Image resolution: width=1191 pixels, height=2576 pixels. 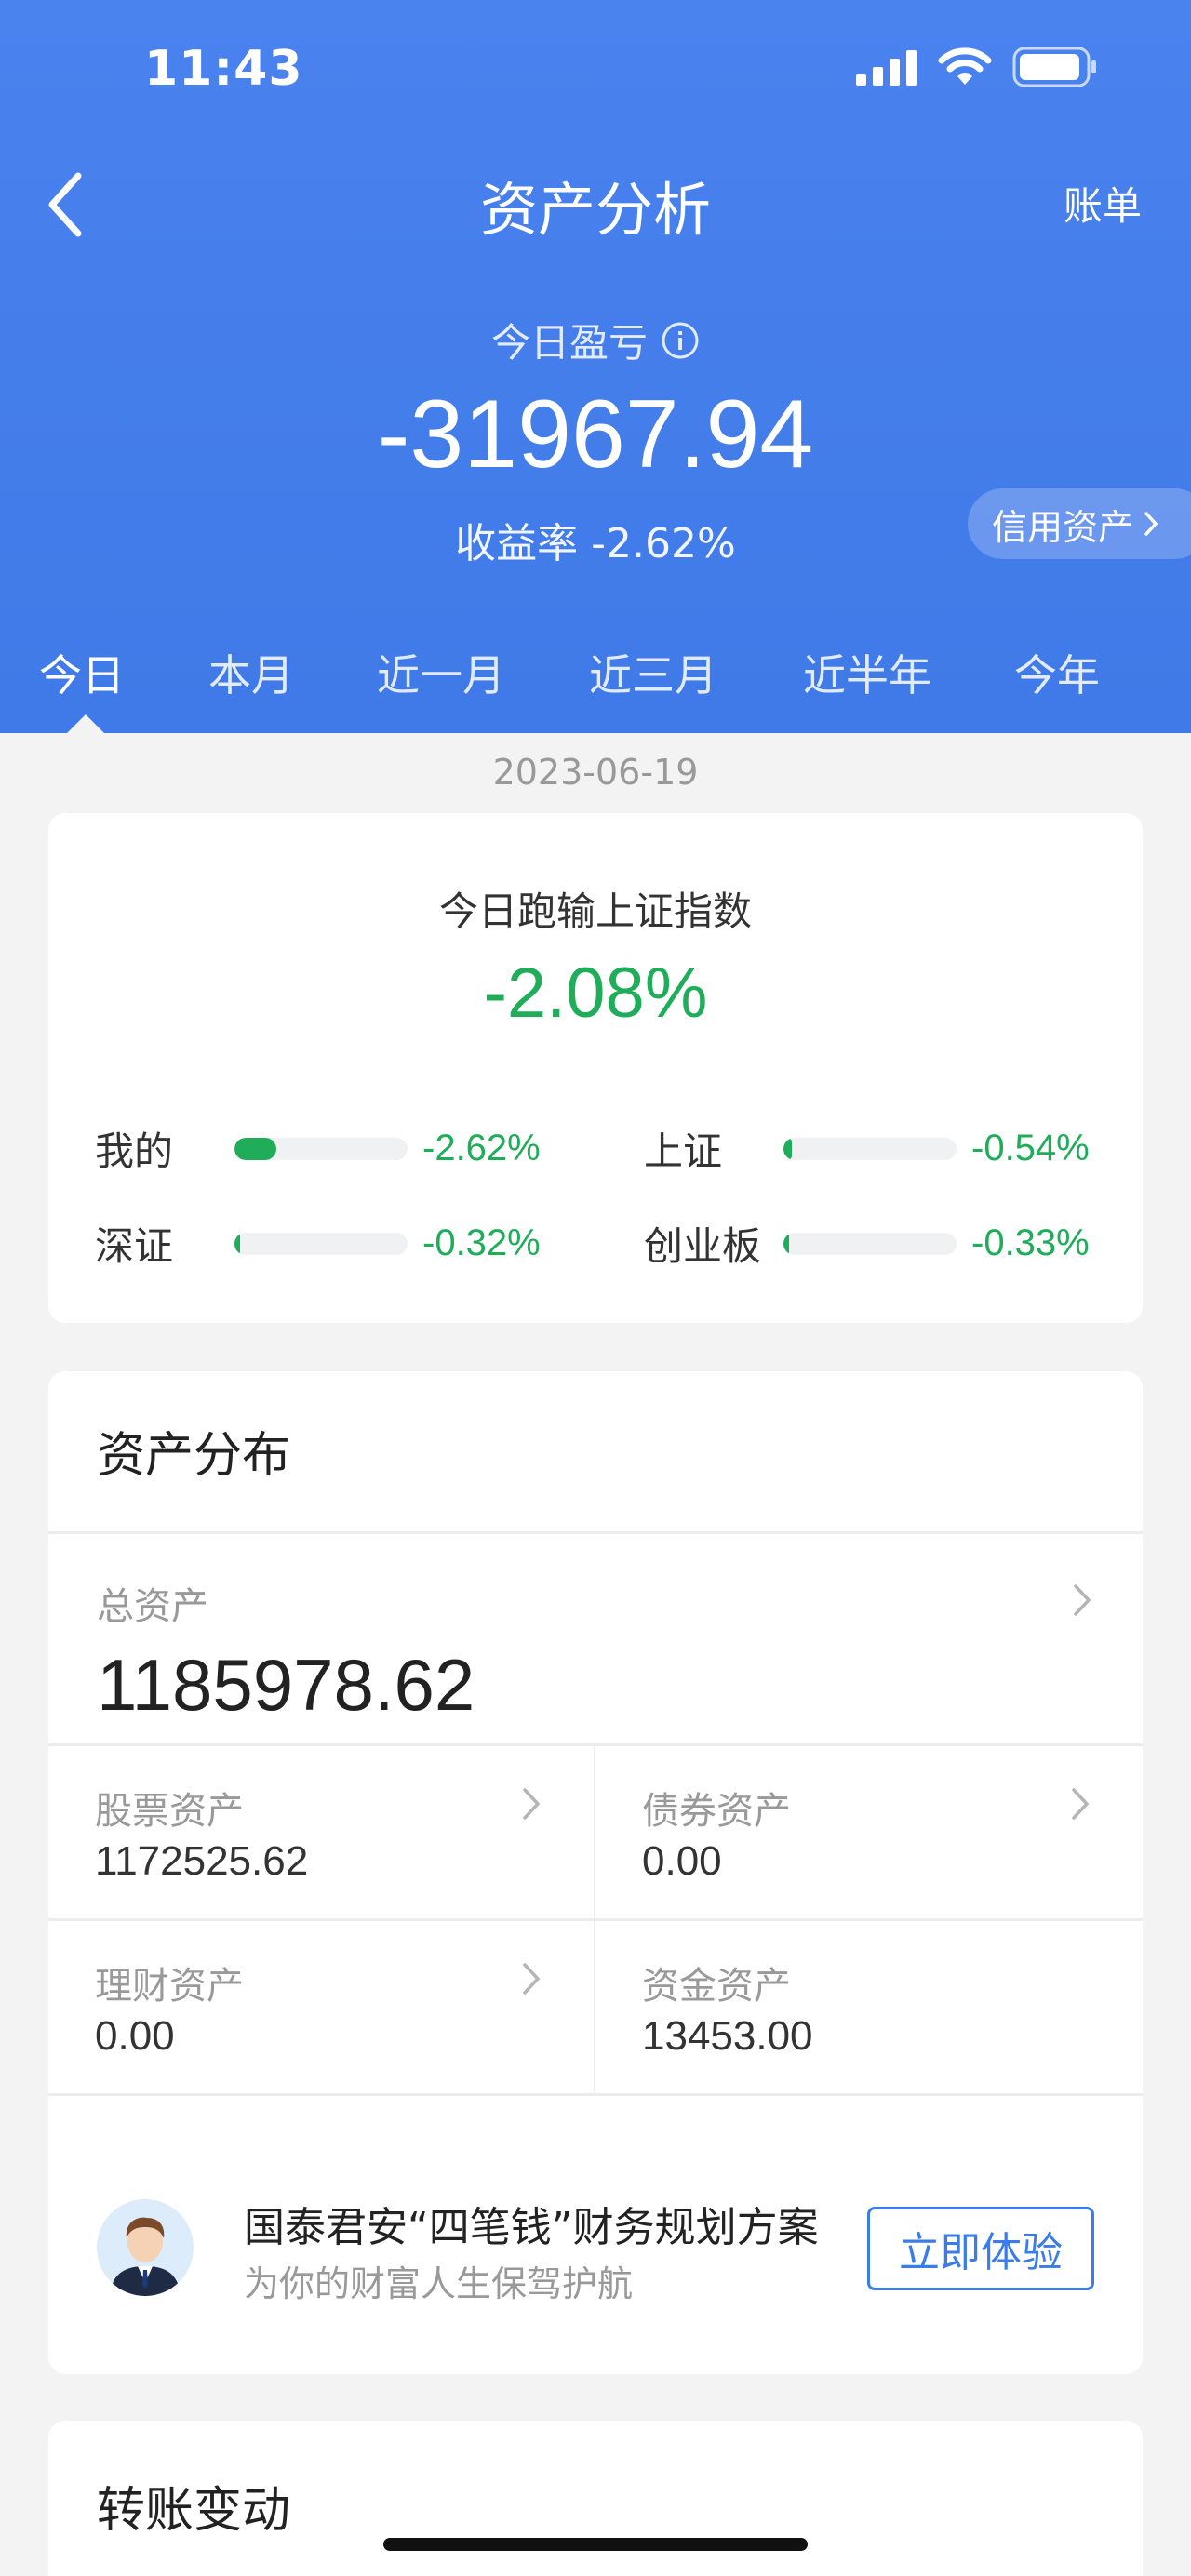 I want to click on cash-assets-cell: 资金资产 13453.00, so click(x=869, y=2006).